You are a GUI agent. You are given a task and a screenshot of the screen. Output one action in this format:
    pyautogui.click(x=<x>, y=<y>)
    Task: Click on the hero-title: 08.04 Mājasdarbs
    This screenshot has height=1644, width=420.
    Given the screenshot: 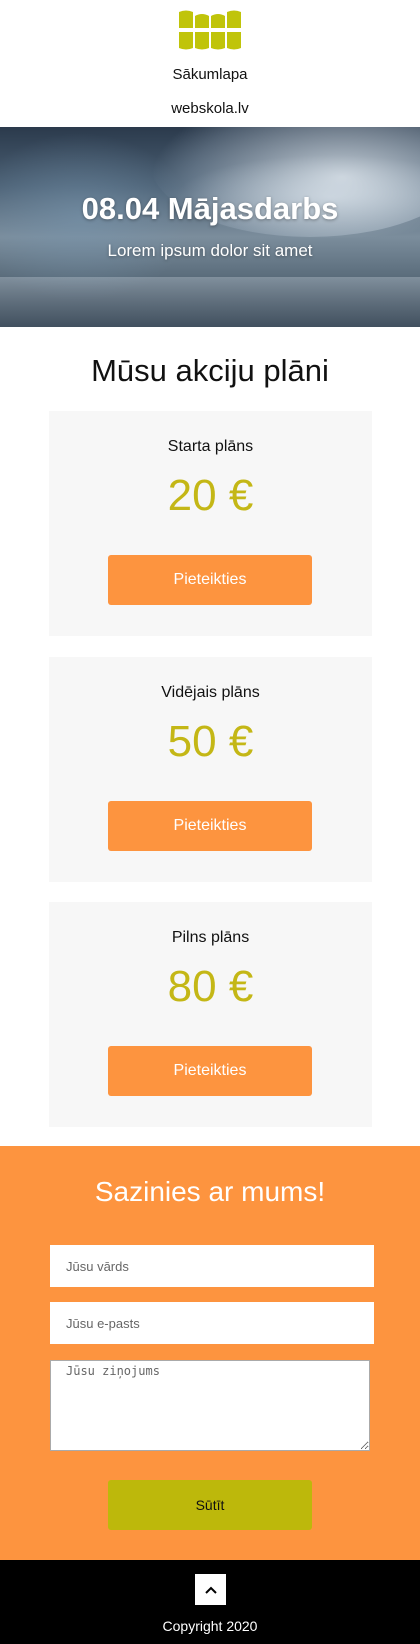 What is the action you would take?
    pyautogui.click(x=210, y=208)
    